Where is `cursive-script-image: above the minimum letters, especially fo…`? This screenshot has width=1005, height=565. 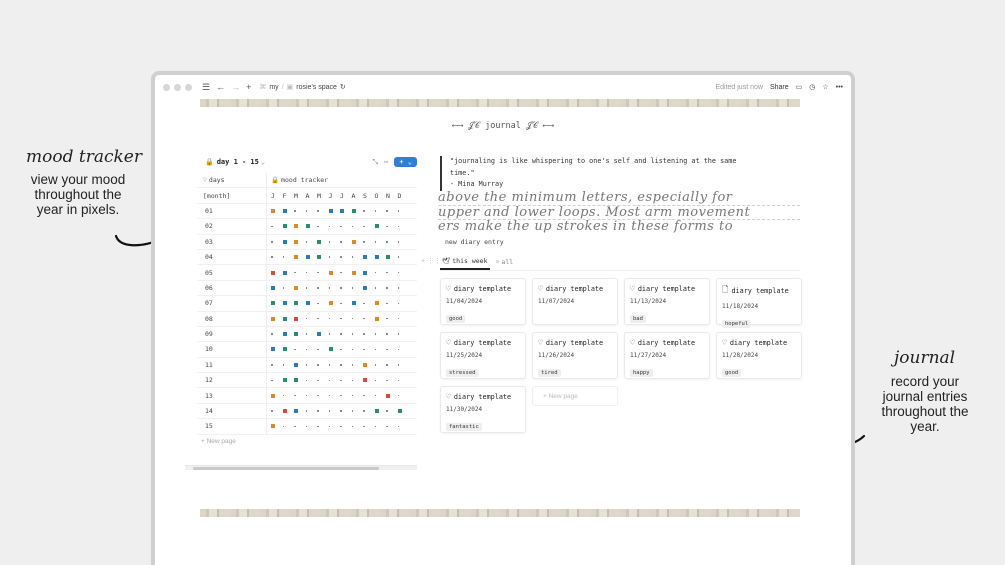 cursive-script-image: above the minimum letters, especially fo… is located at coordinates (619, 212).